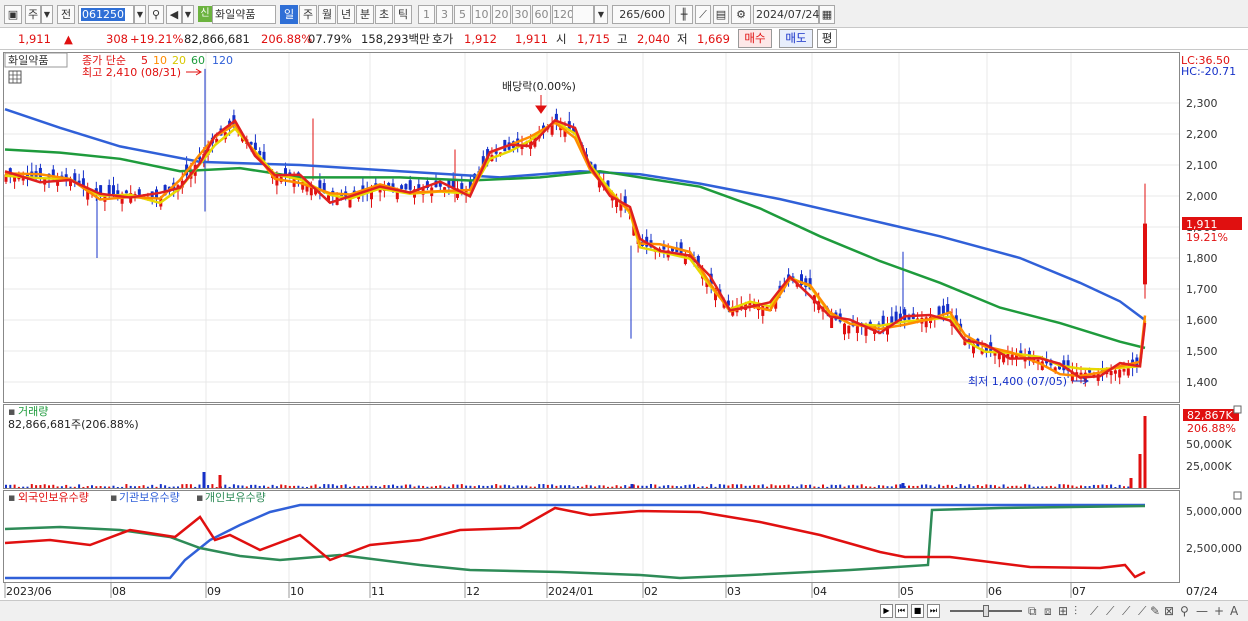 The image size is (1248, 621). I want to click on turnover-rate: 07.79%, so click(330, 39).